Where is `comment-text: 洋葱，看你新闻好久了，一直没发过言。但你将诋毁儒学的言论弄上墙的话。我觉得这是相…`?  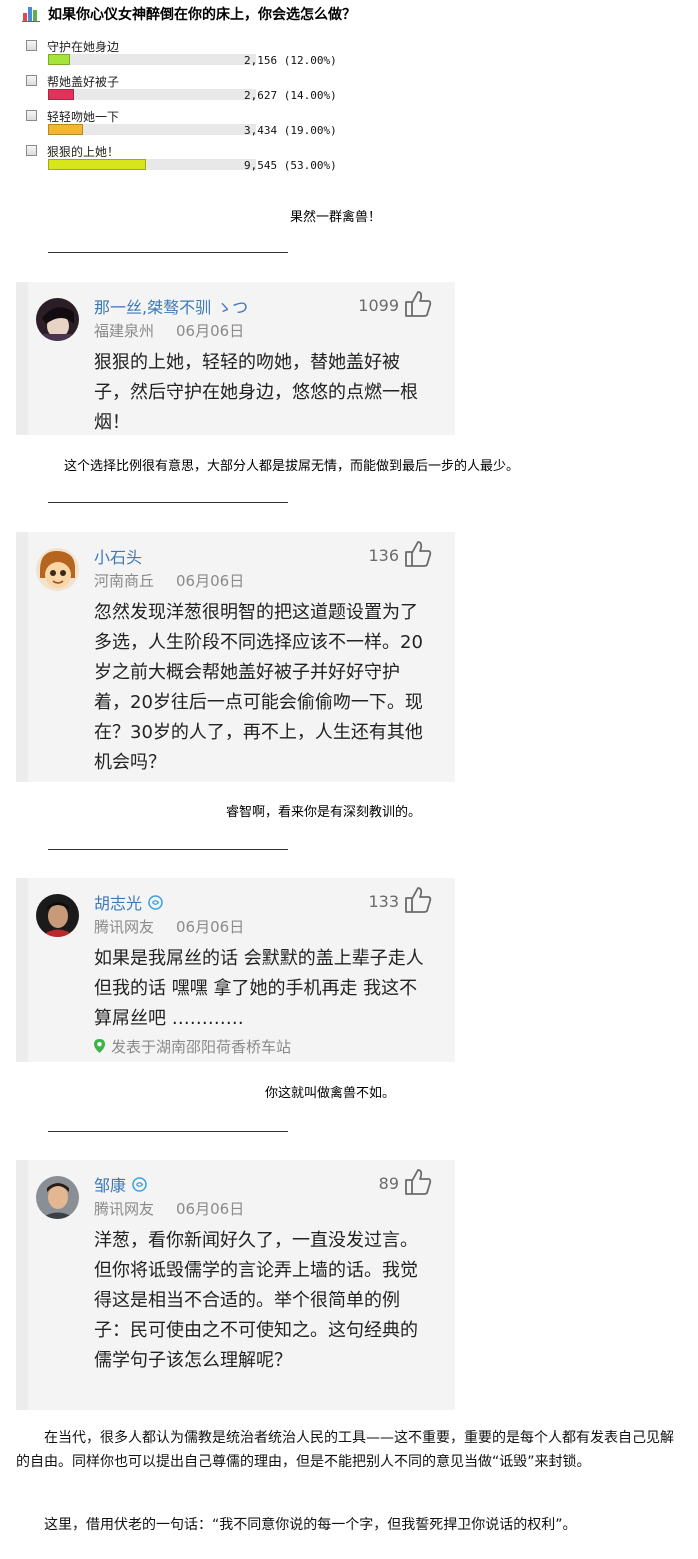
comment-text: 洋葱，看你新闻好久了，一直没发过言。但你将诋毁儒学的言论弄上墙的话。我觉得这是相… is located at coordinates (256, 1300).